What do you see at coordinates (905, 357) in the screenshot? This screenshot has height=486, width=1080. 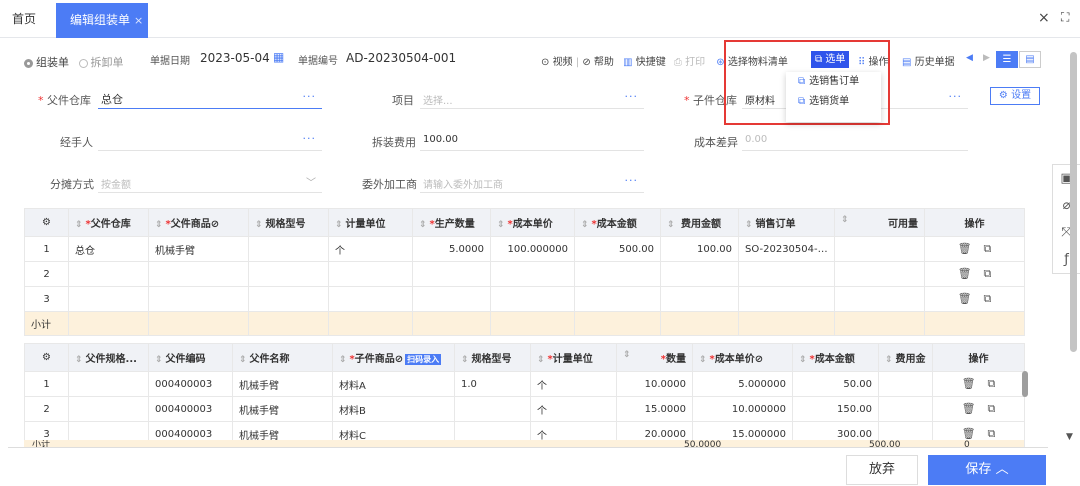 I see `col-header: ⇕ 费用金` at bounding box center [905, 357].